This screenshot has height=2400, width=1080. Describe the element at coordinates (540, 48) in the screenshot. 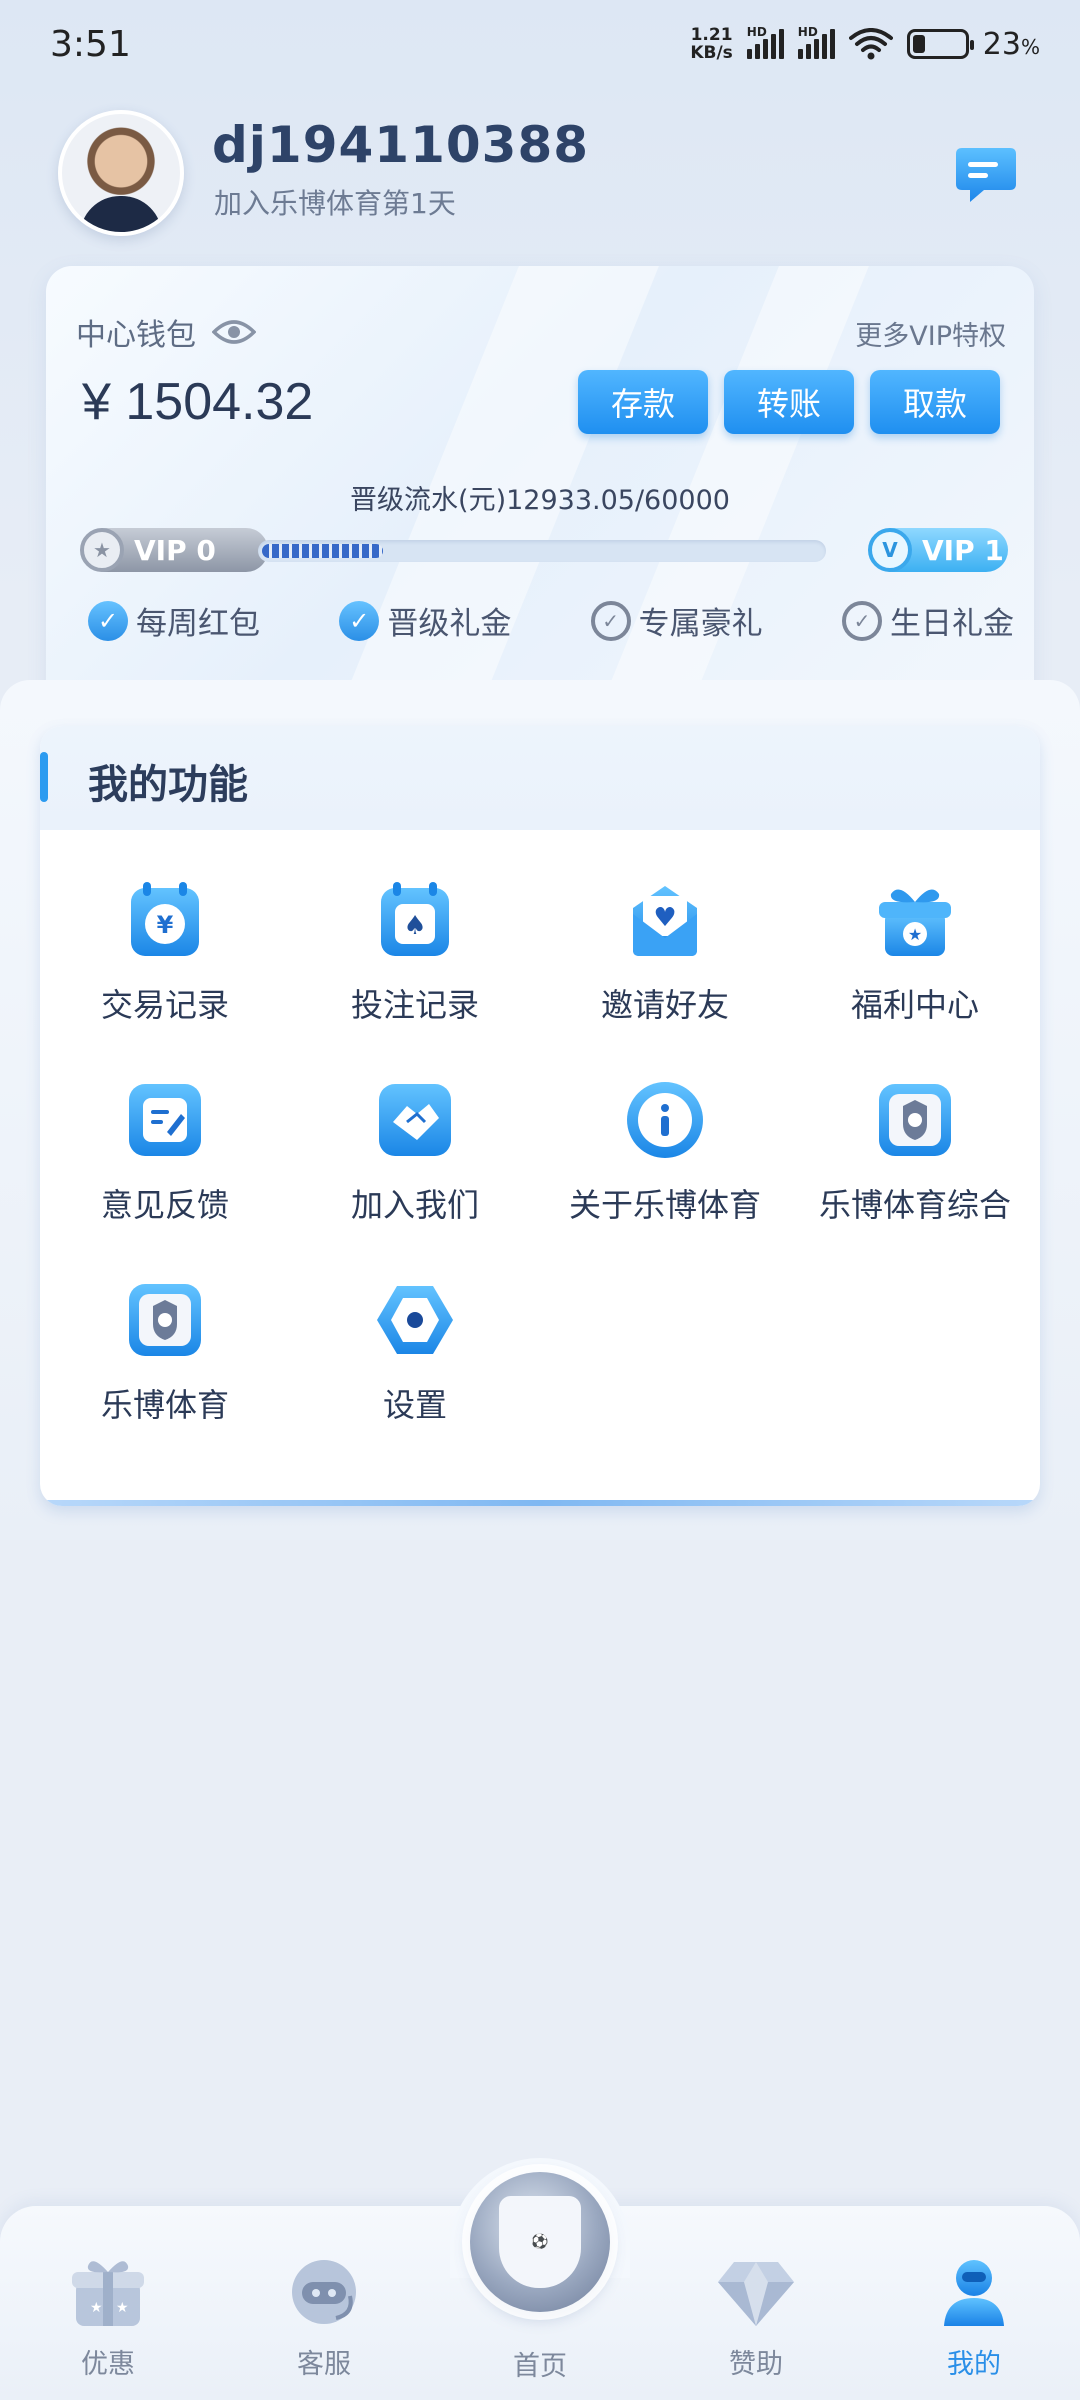

I see `status-bar: 3:51 1.21 KB/s HD HD 23%` at that location.